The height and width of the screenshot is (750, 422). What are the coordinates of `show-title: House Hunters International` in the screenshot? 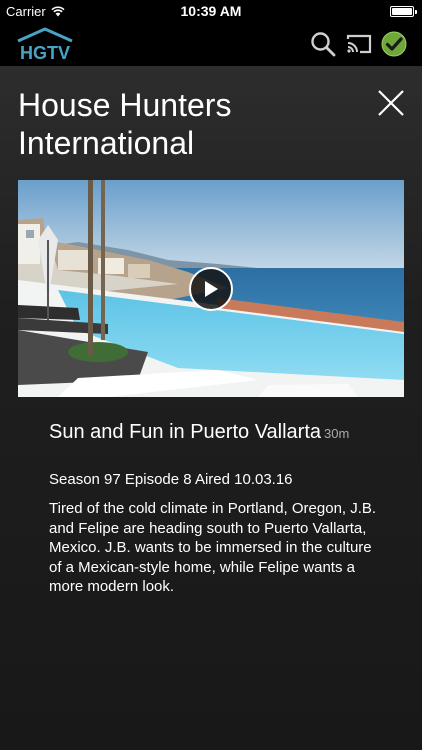 It's located at (125, 124).